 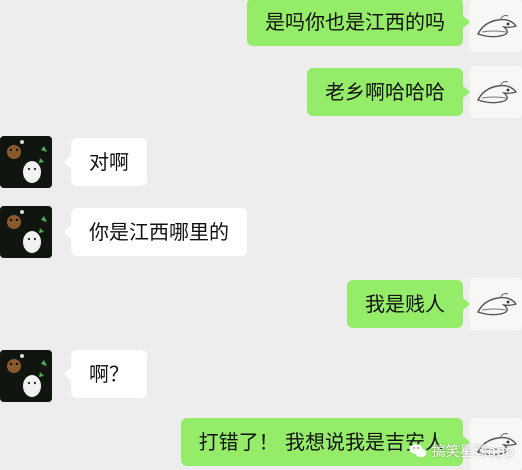 I want to click on outgoing-message-bubble: 老乡啊哈哈哈, so click(x=388, y=92).